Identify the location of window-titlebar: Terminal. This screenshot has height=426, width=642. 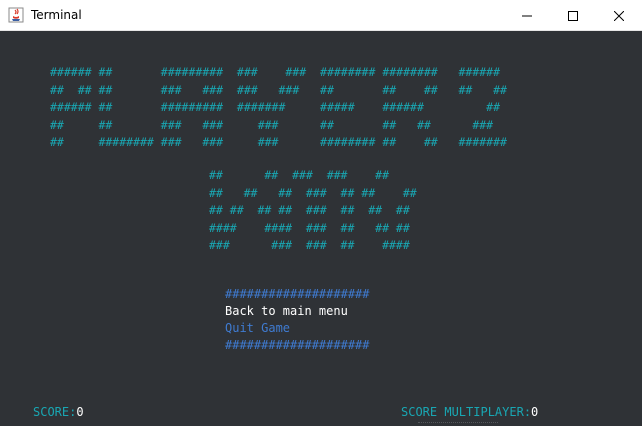
(321, 15).